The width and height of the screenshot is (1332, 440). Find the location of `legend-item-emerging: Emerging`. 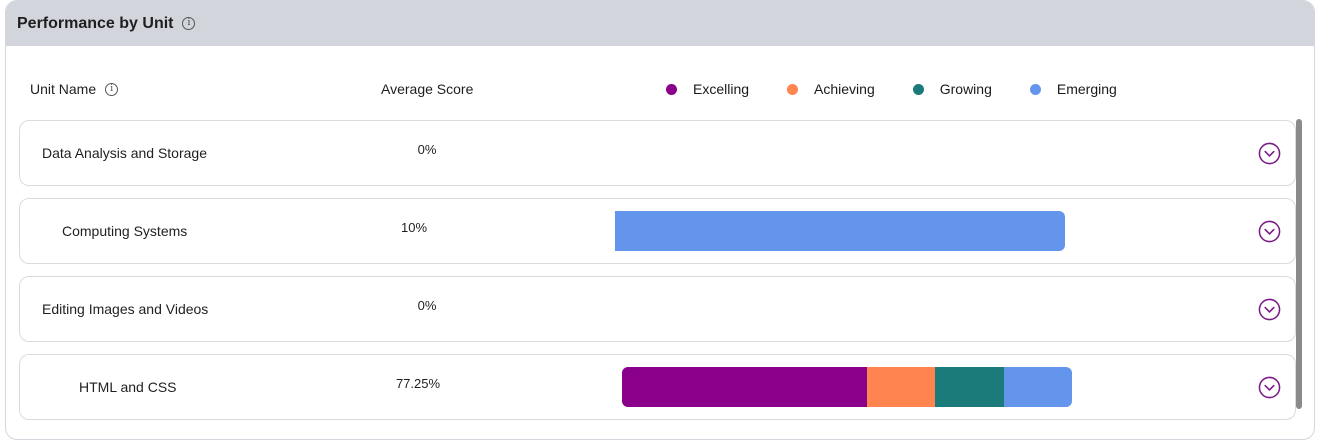

legend-item-emerging: Emerging is located at coordinates (1073, 89).